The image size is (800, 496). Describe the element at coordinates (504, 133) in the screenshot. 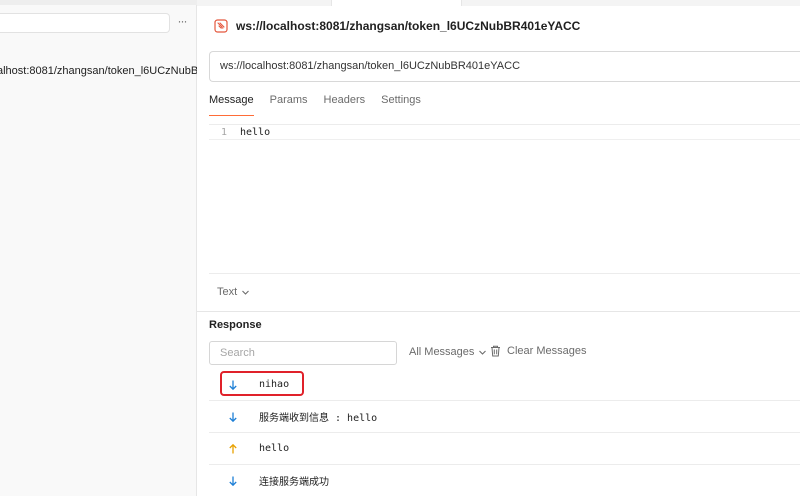

I see `editor-line: 1 hello` at that location.